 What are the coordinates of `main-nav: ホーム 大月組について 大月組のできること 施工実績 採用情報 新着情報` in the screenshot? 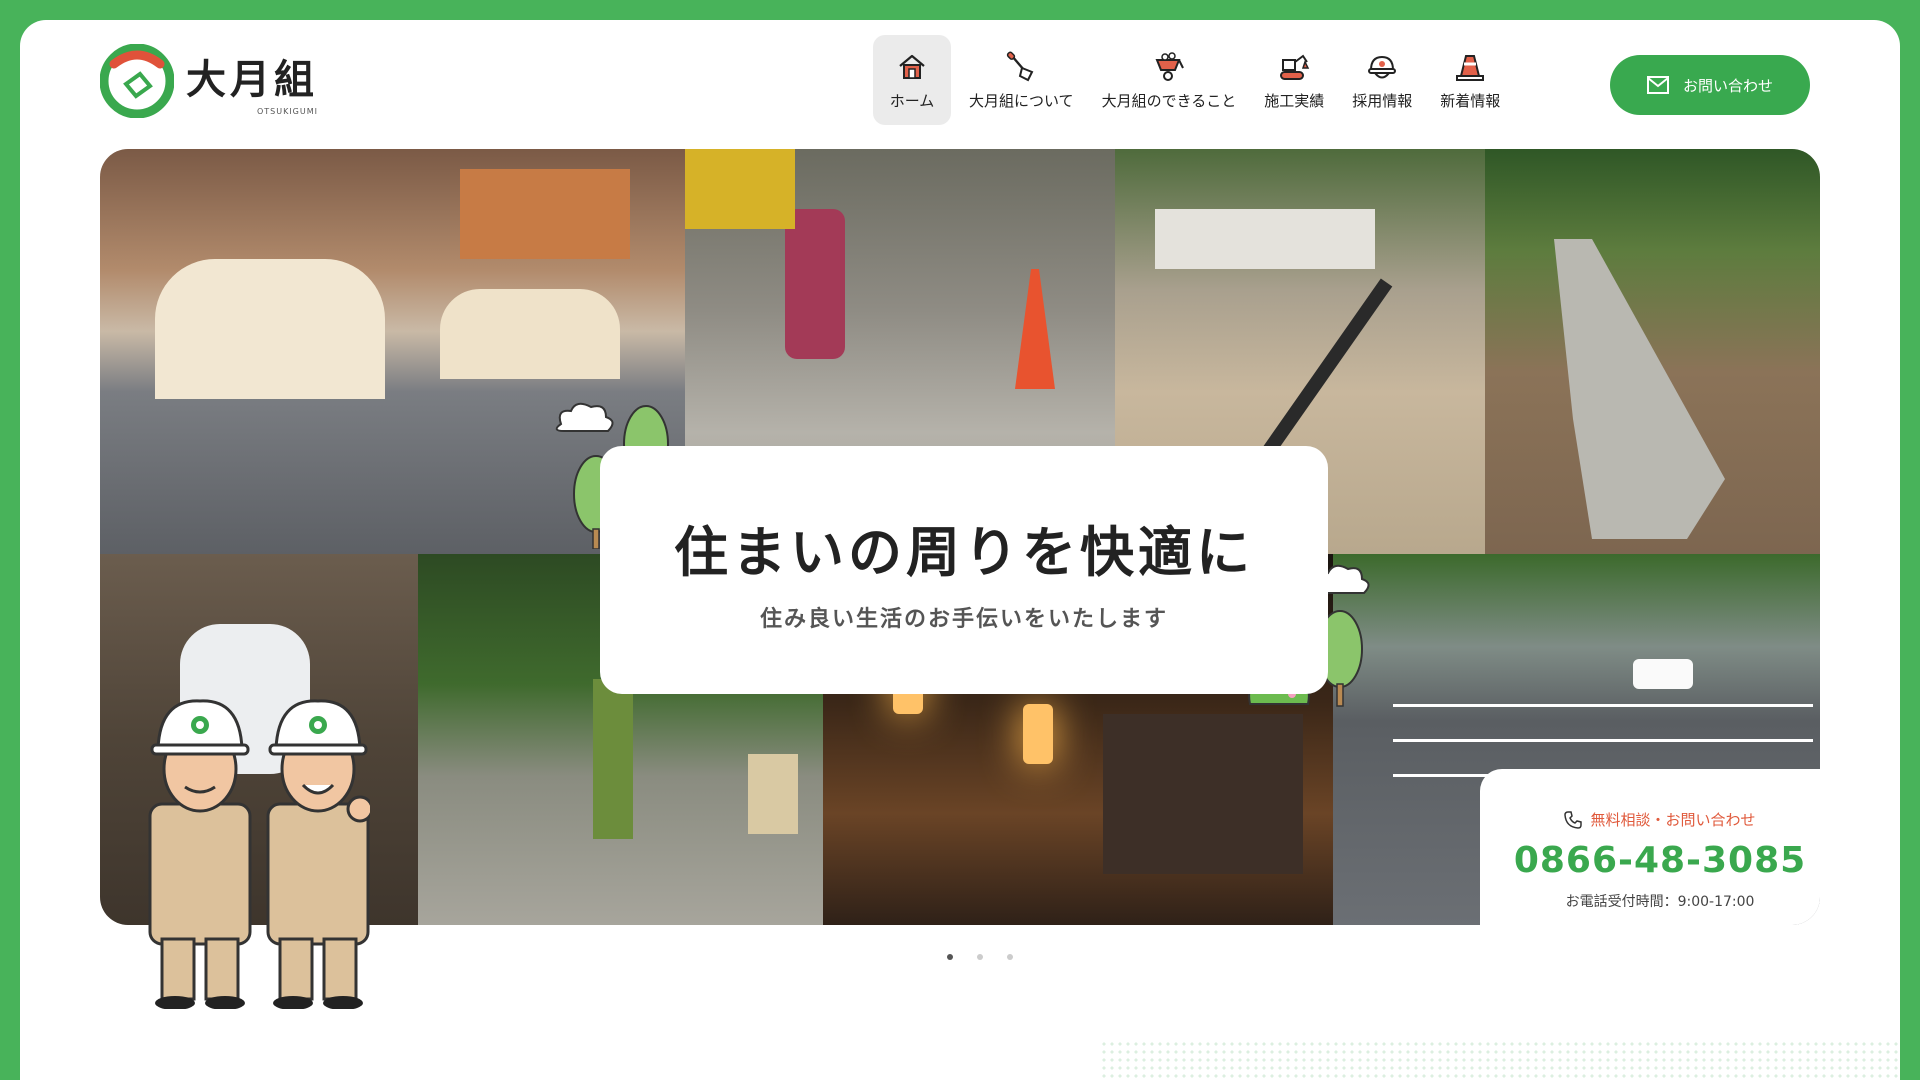 It's located at (1195, 80).